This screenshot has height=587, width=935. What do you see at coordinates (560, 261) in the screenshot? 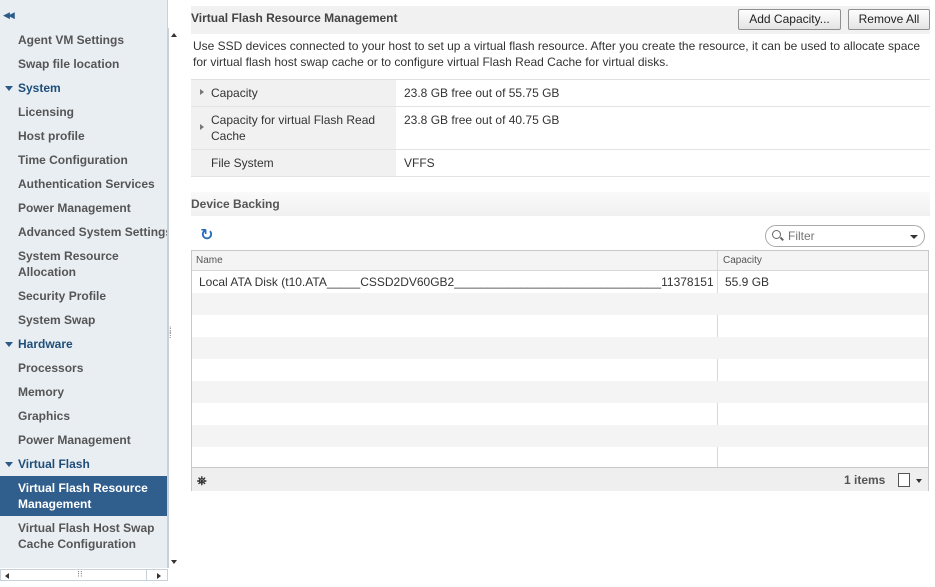
I see `grid-header: Name Capacity` at bounding box center [560, 261].